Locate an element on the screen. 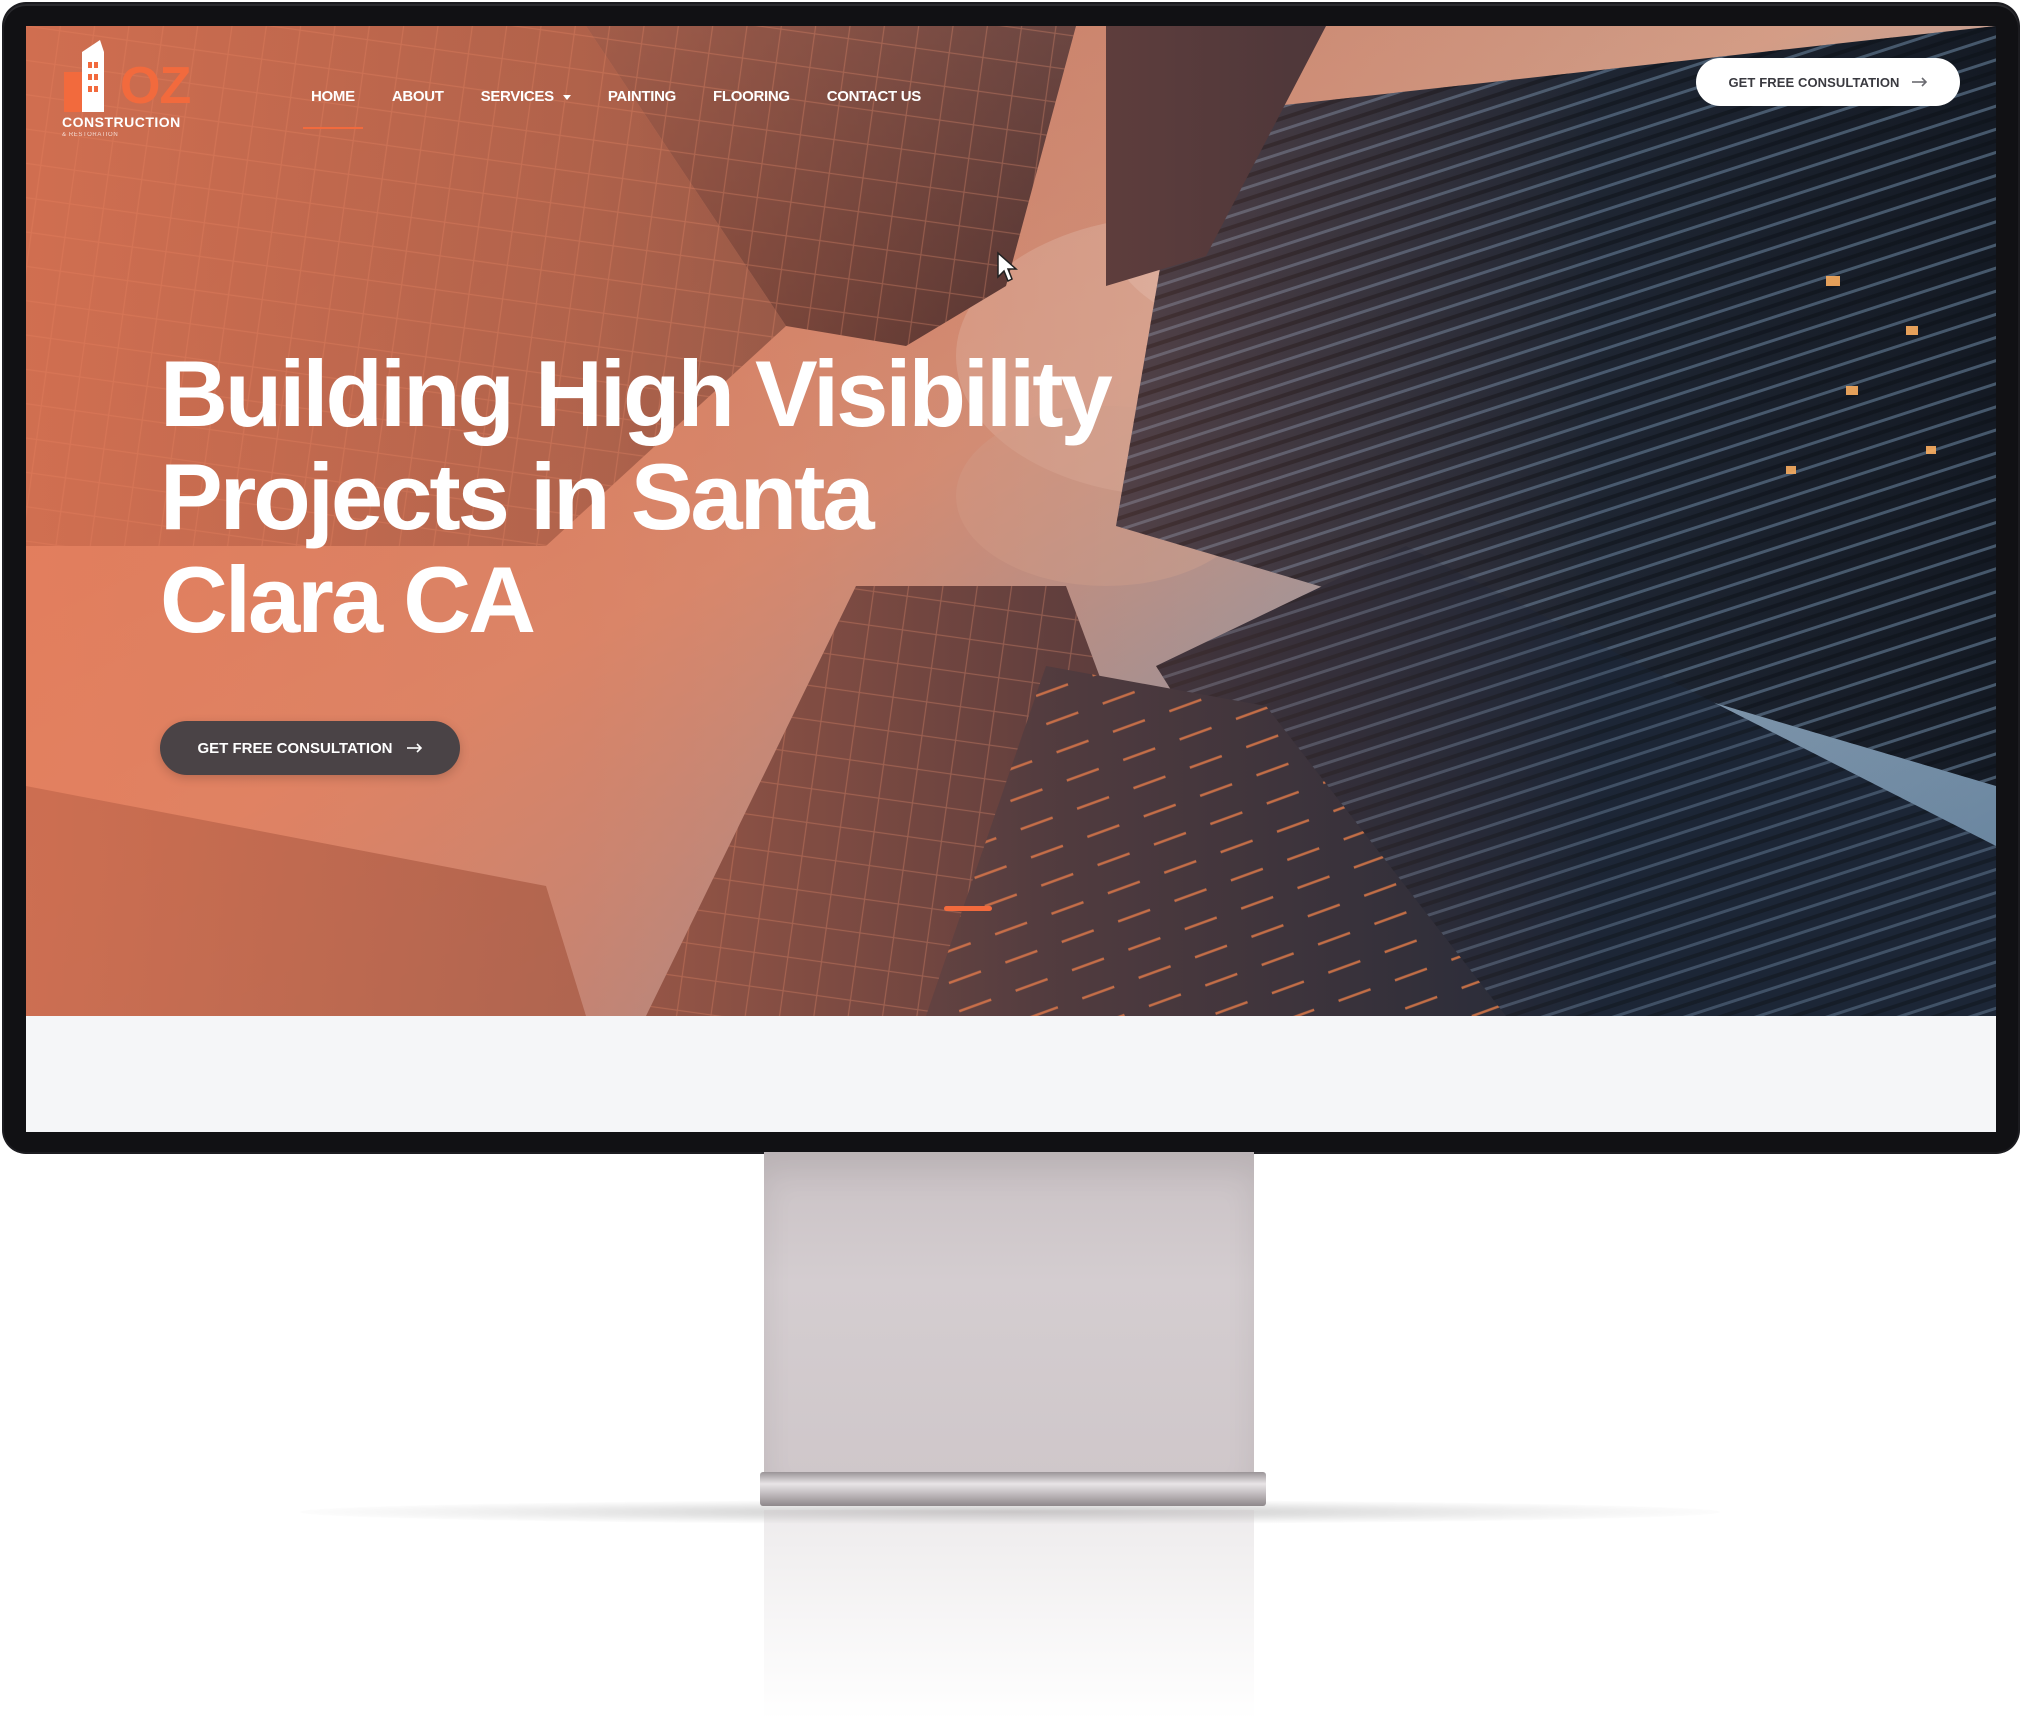  mouse-cursor-icon is located at coordinates (1007, 267).